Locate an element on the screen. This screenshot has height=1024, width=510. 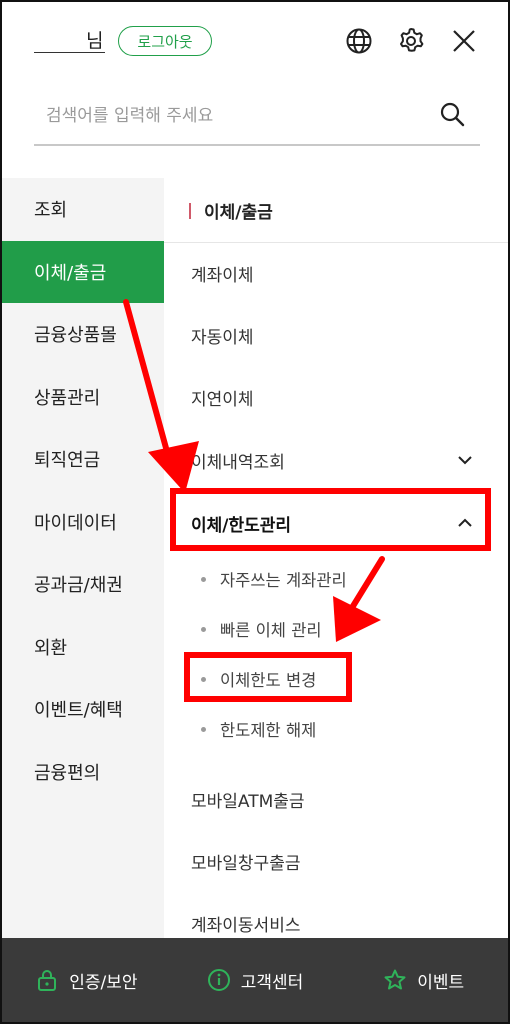
submenu-label: 한도제한 해제 is located at coordinates (268, 730).